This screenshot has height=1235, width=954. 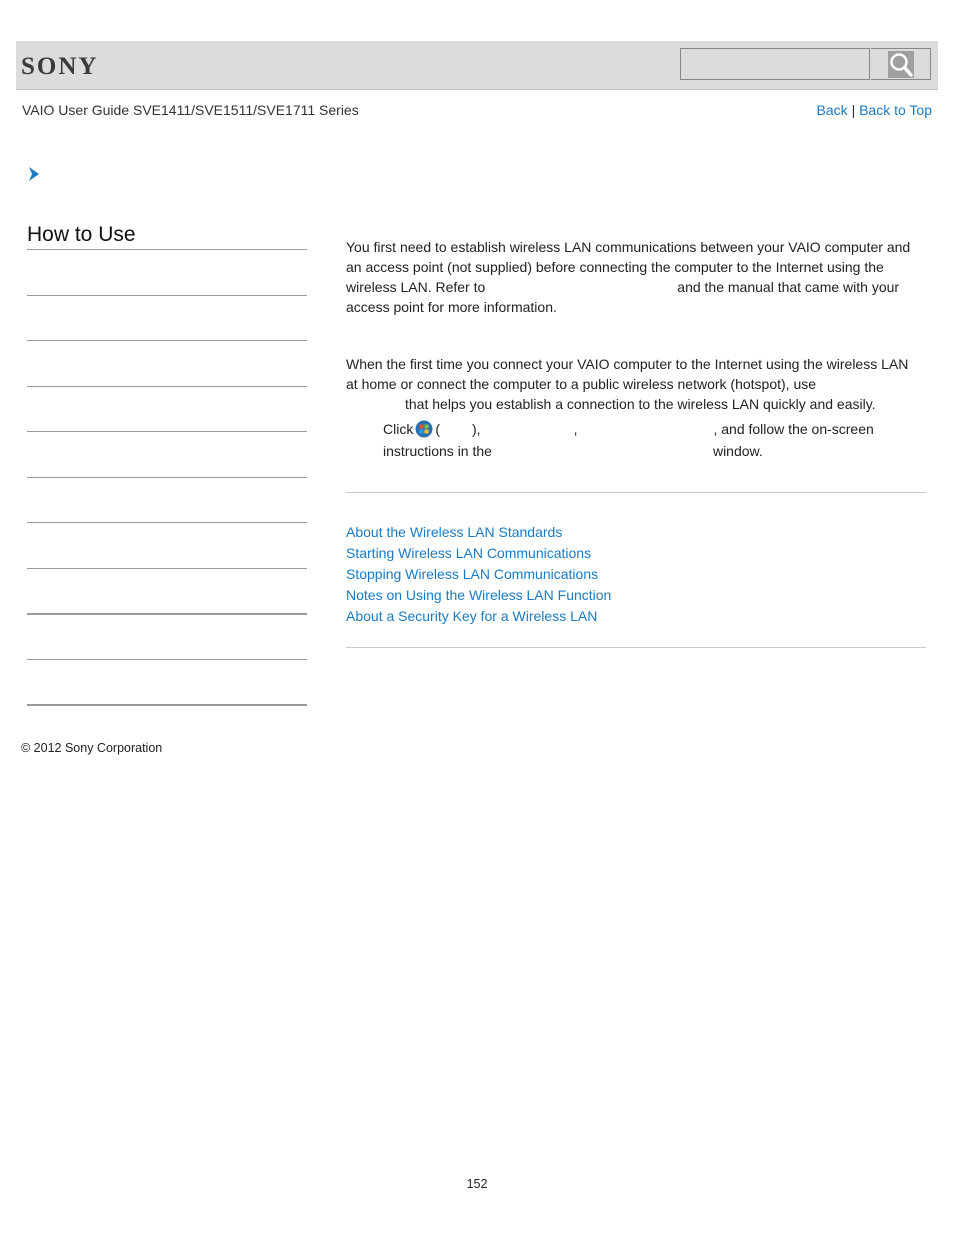 What do you see at coordinates (416, 287) in the screenshot?
I see `text-fragment: wireless LAN. Refer to` at bounding box center [416, 287].